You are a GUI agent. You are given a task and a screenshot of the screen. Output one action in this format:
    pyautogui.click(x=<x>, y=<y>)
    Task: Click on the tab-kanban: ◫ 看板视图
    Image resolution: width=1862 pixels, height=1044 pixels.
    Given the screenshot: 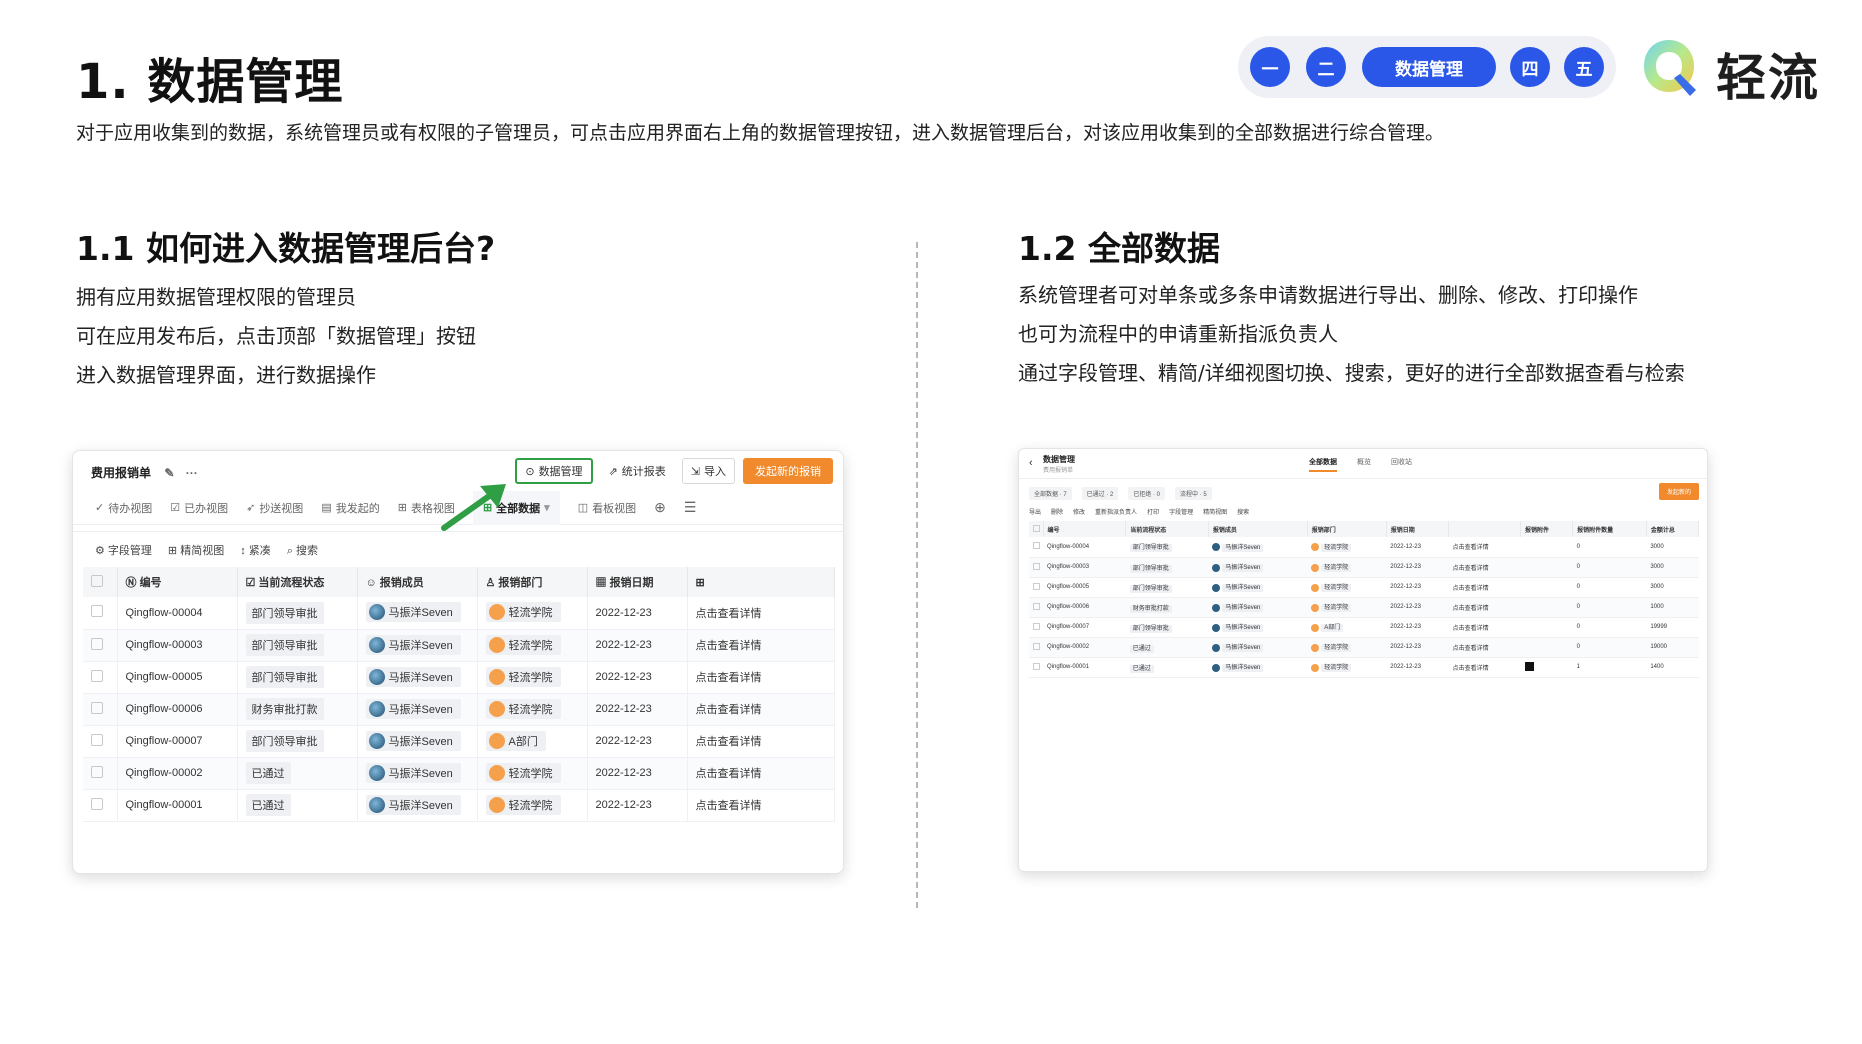 What is the action you would take?
    pyautogui.click(x=607, y=508)
    